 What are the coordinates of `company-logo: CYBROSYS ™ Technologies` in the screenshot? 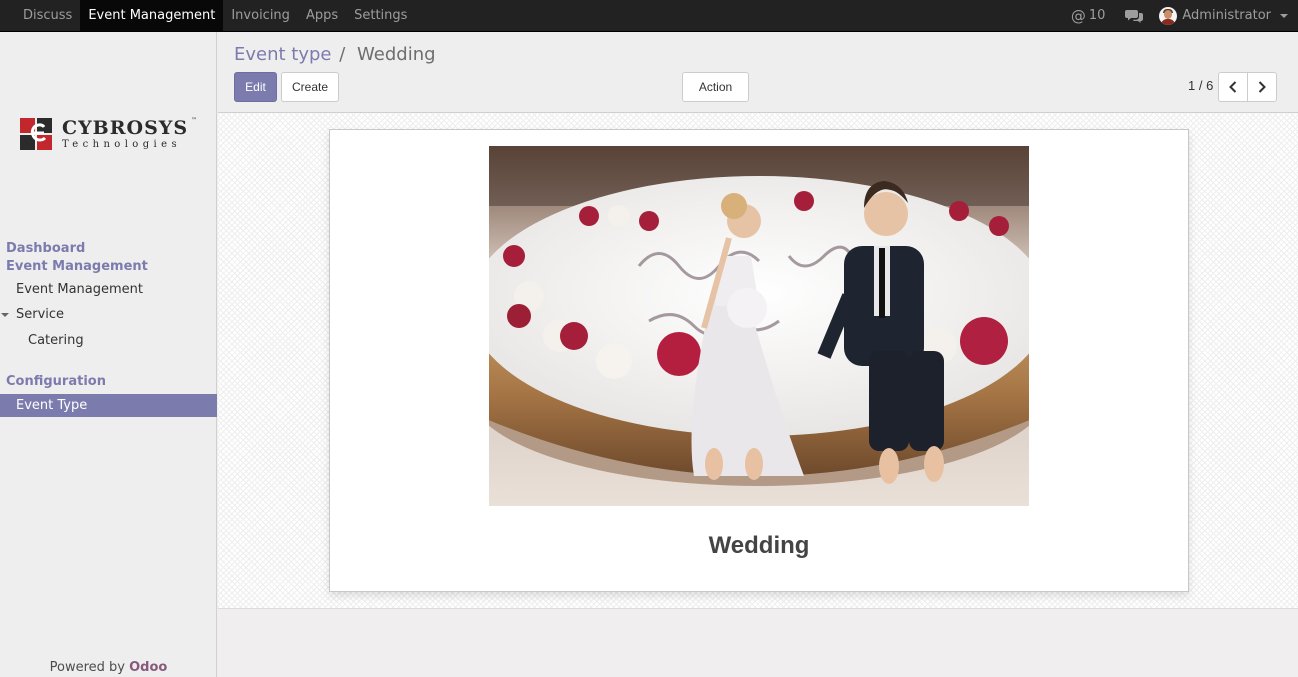 It's located at (110, 137).